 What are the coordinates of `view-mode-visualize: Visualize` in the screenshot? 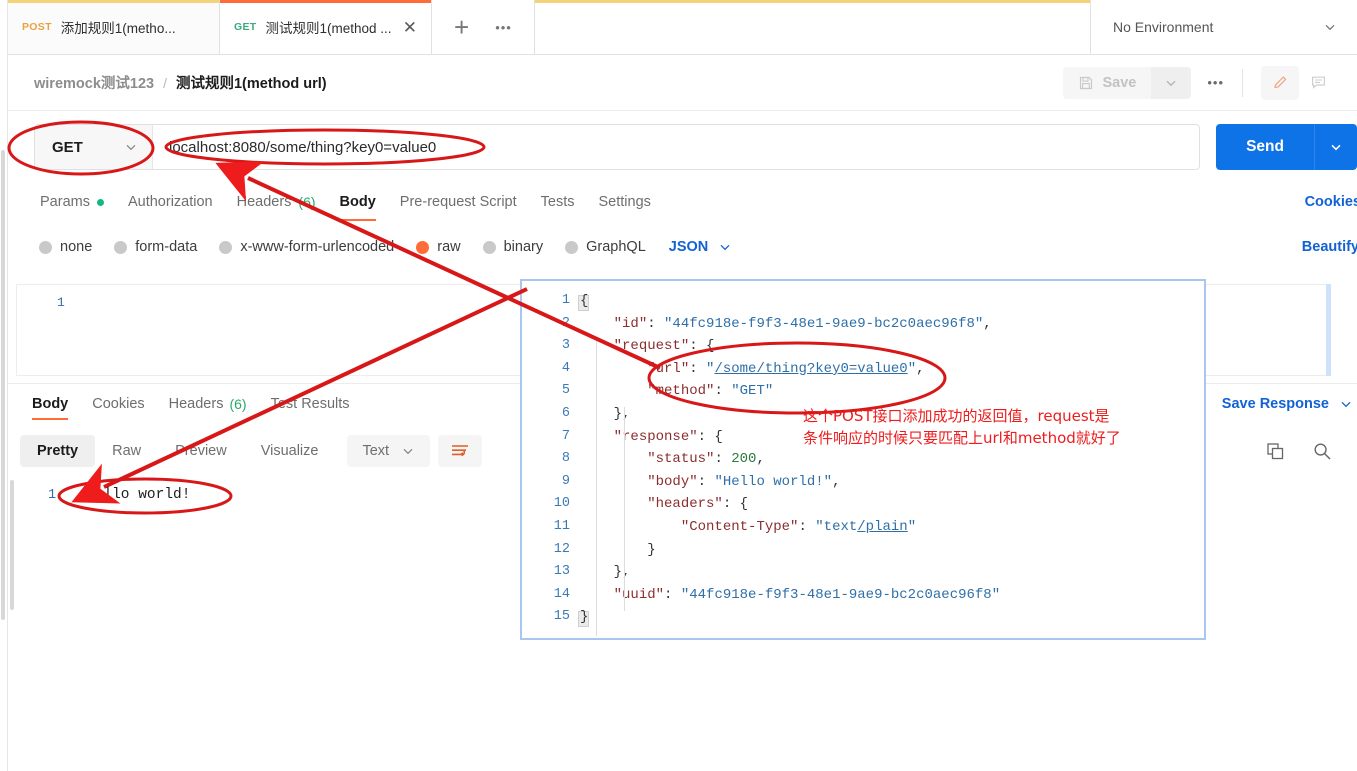 It's located at (290, 451).